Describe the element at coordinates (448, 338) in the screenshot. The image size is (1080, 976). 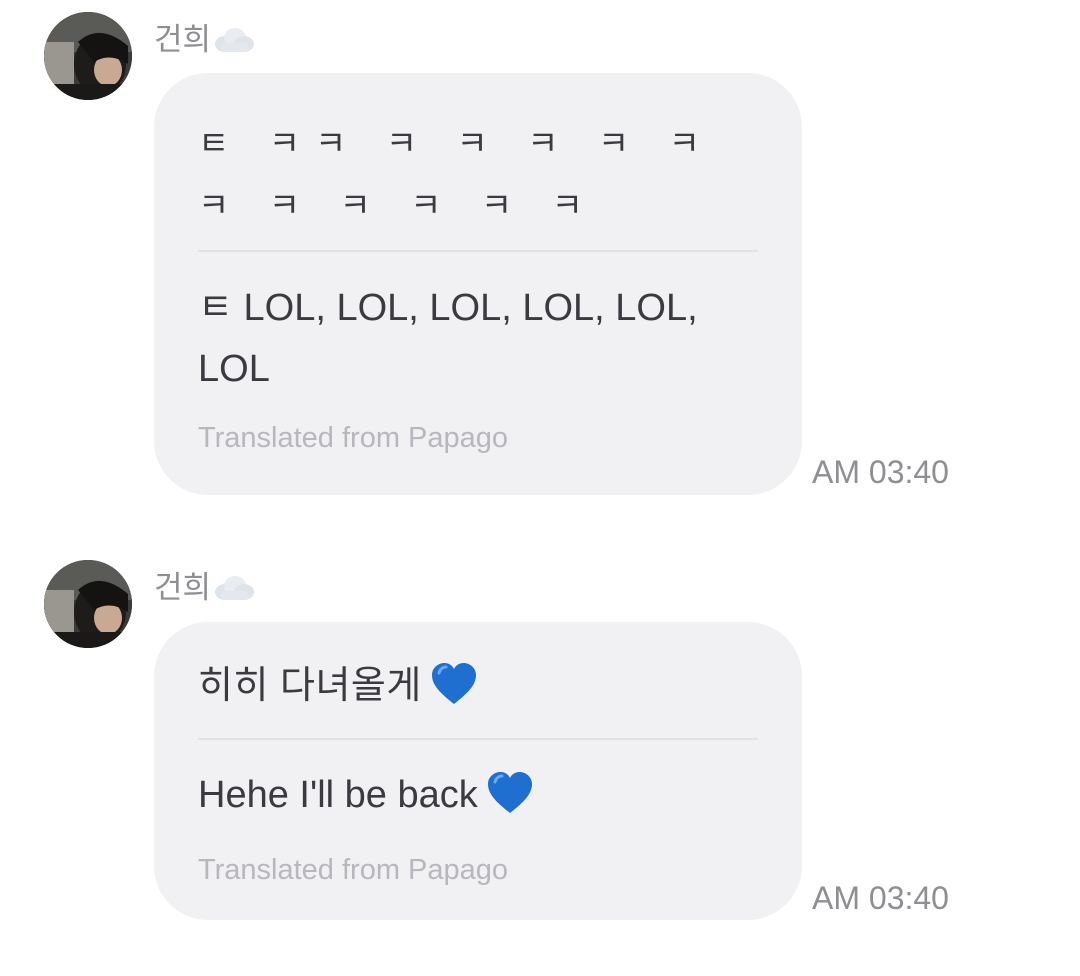
I see `translated-text: ㅌ LOL, LOL, LOL, LOL, LOL, LOL` at that location.